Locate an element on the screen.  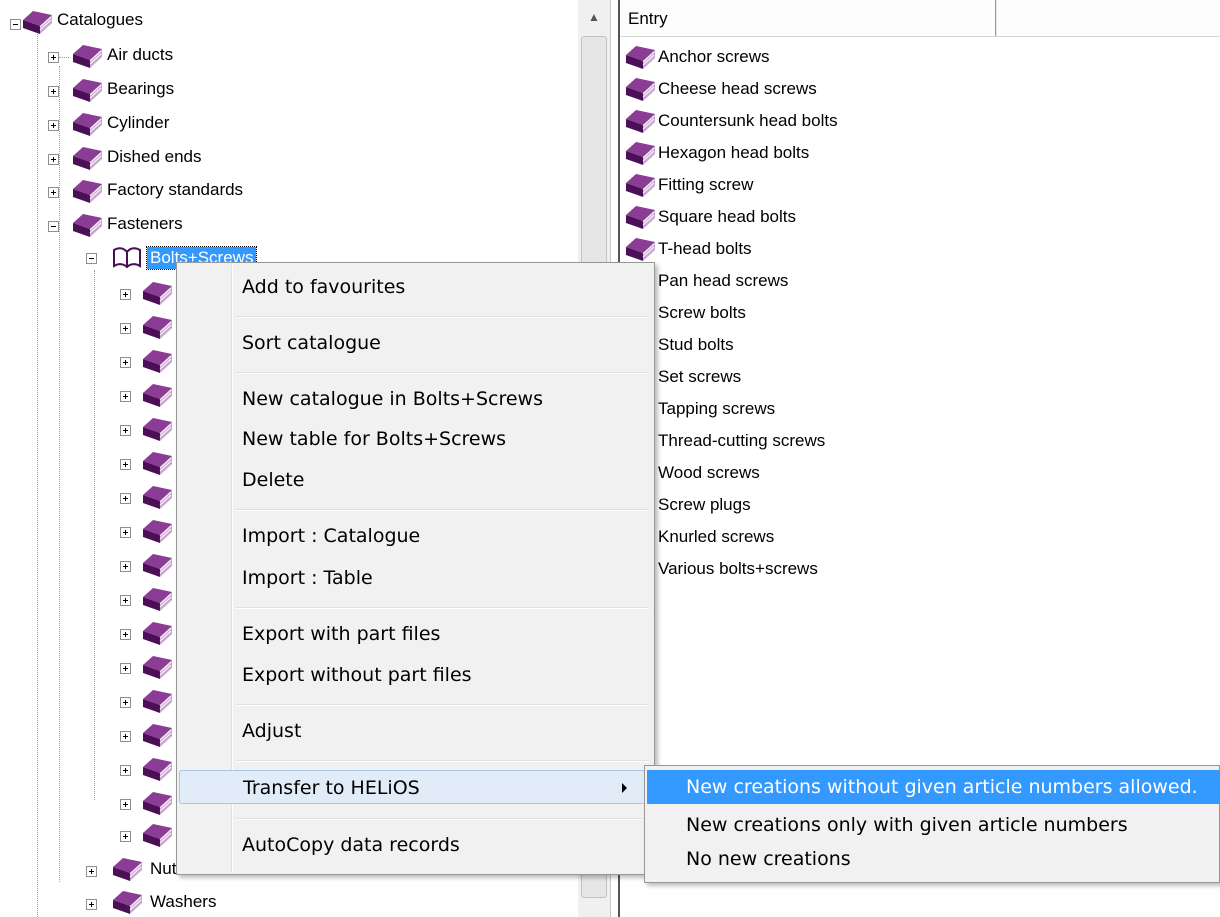
list-item: Square head bolts is located at coordinates (900, 217).